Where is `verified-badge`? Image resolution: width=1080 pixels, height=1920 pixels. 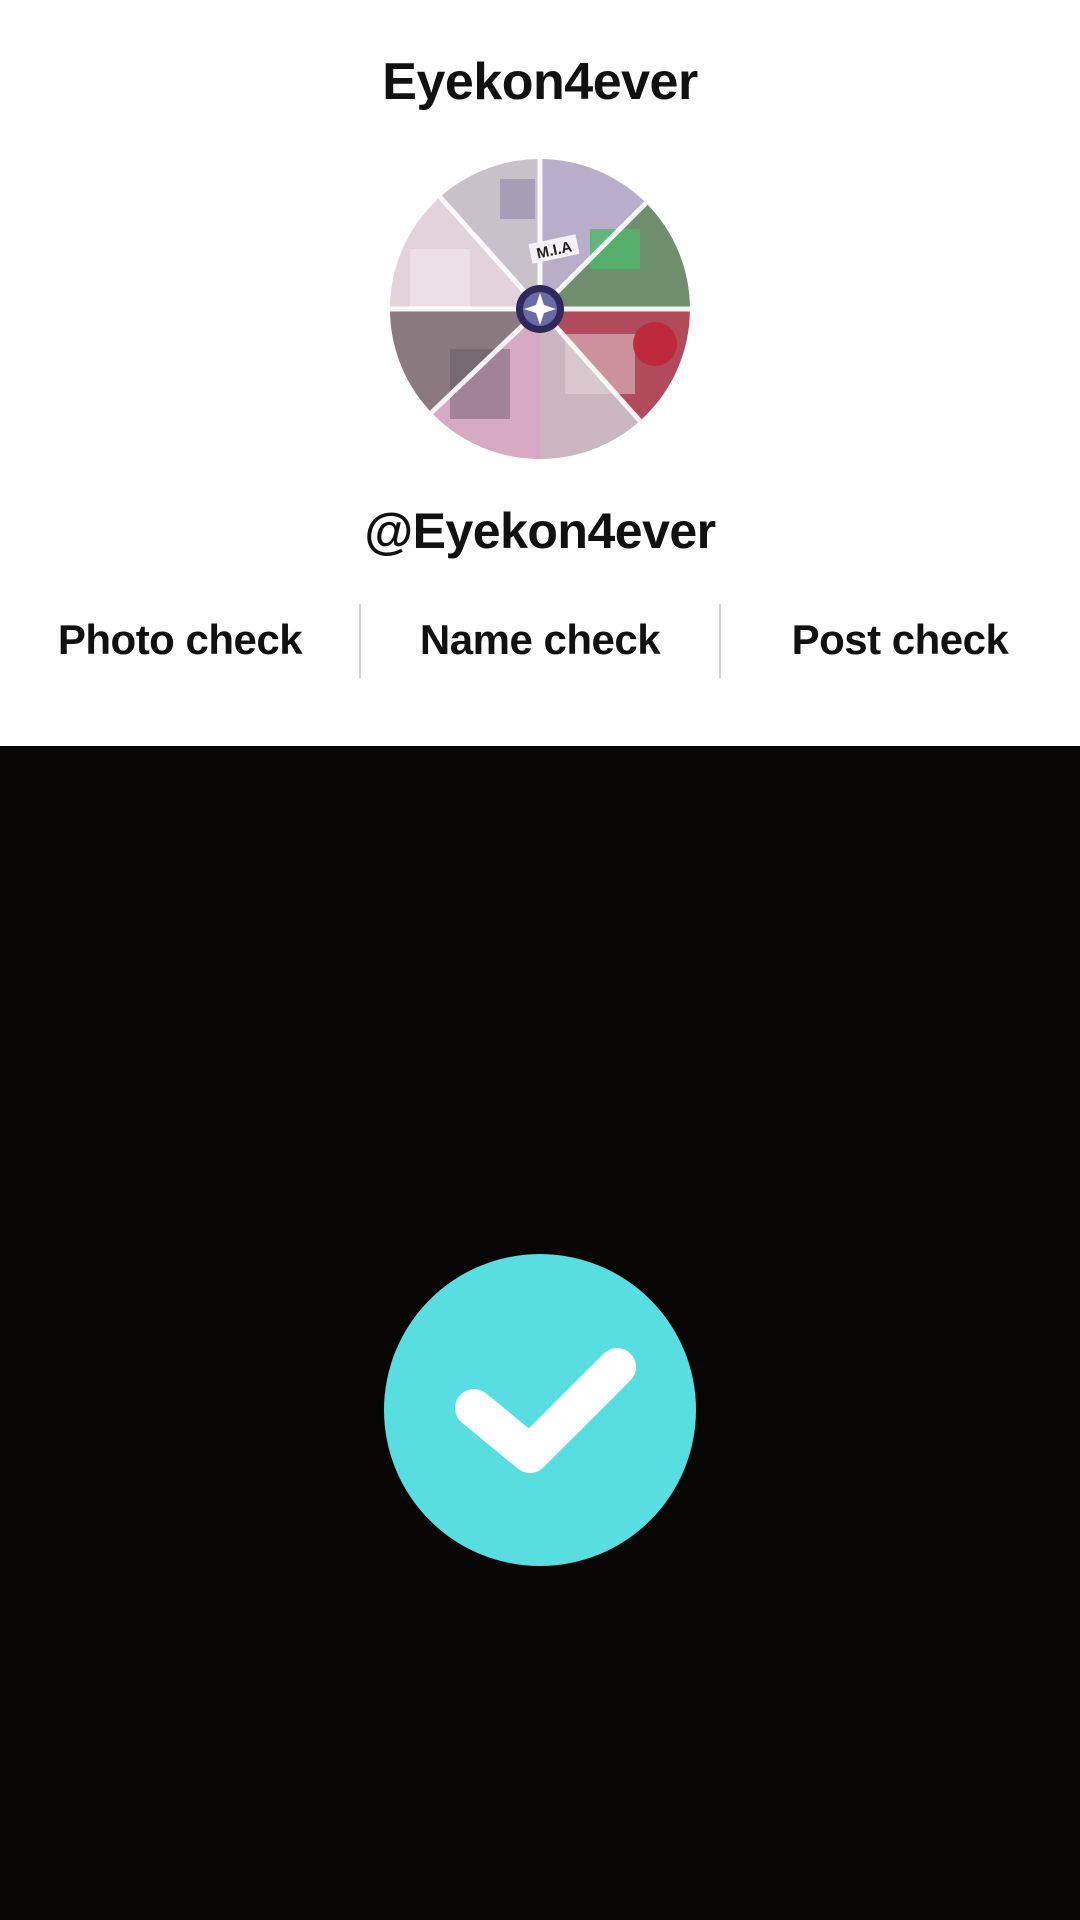
verified-badge is located at coordinates (540, 1410).